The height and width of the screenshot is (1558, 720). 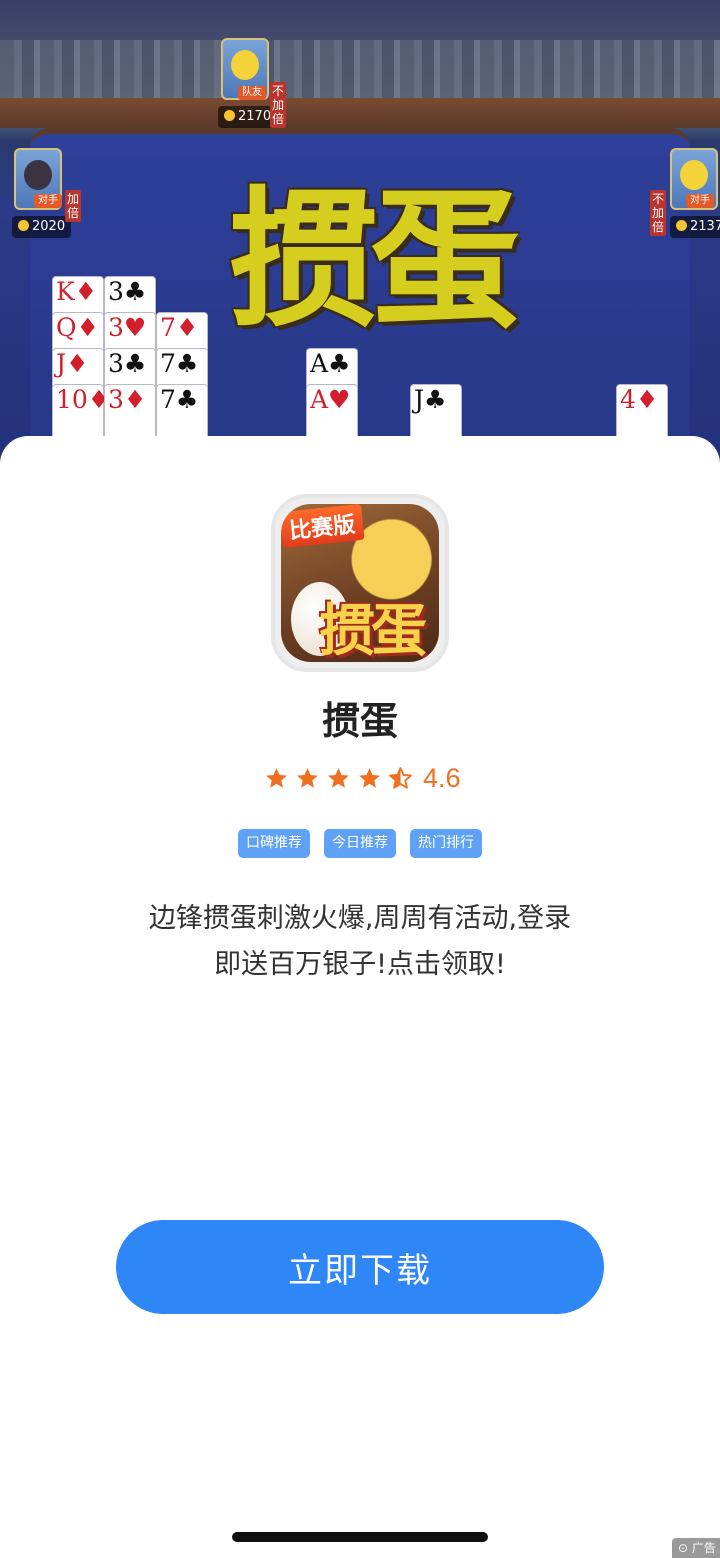 What do you see at coordinates (400, 777) in the screenshot?
I see `star-half-icon` at bounding box center [400, 777].